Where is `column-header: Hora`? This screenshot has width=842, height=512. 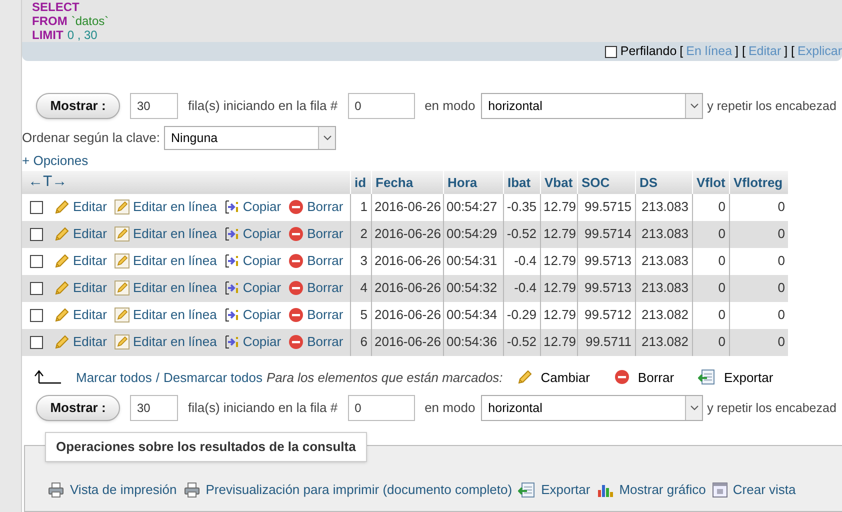
column-header: Hora is located at coordinates (473, 182).